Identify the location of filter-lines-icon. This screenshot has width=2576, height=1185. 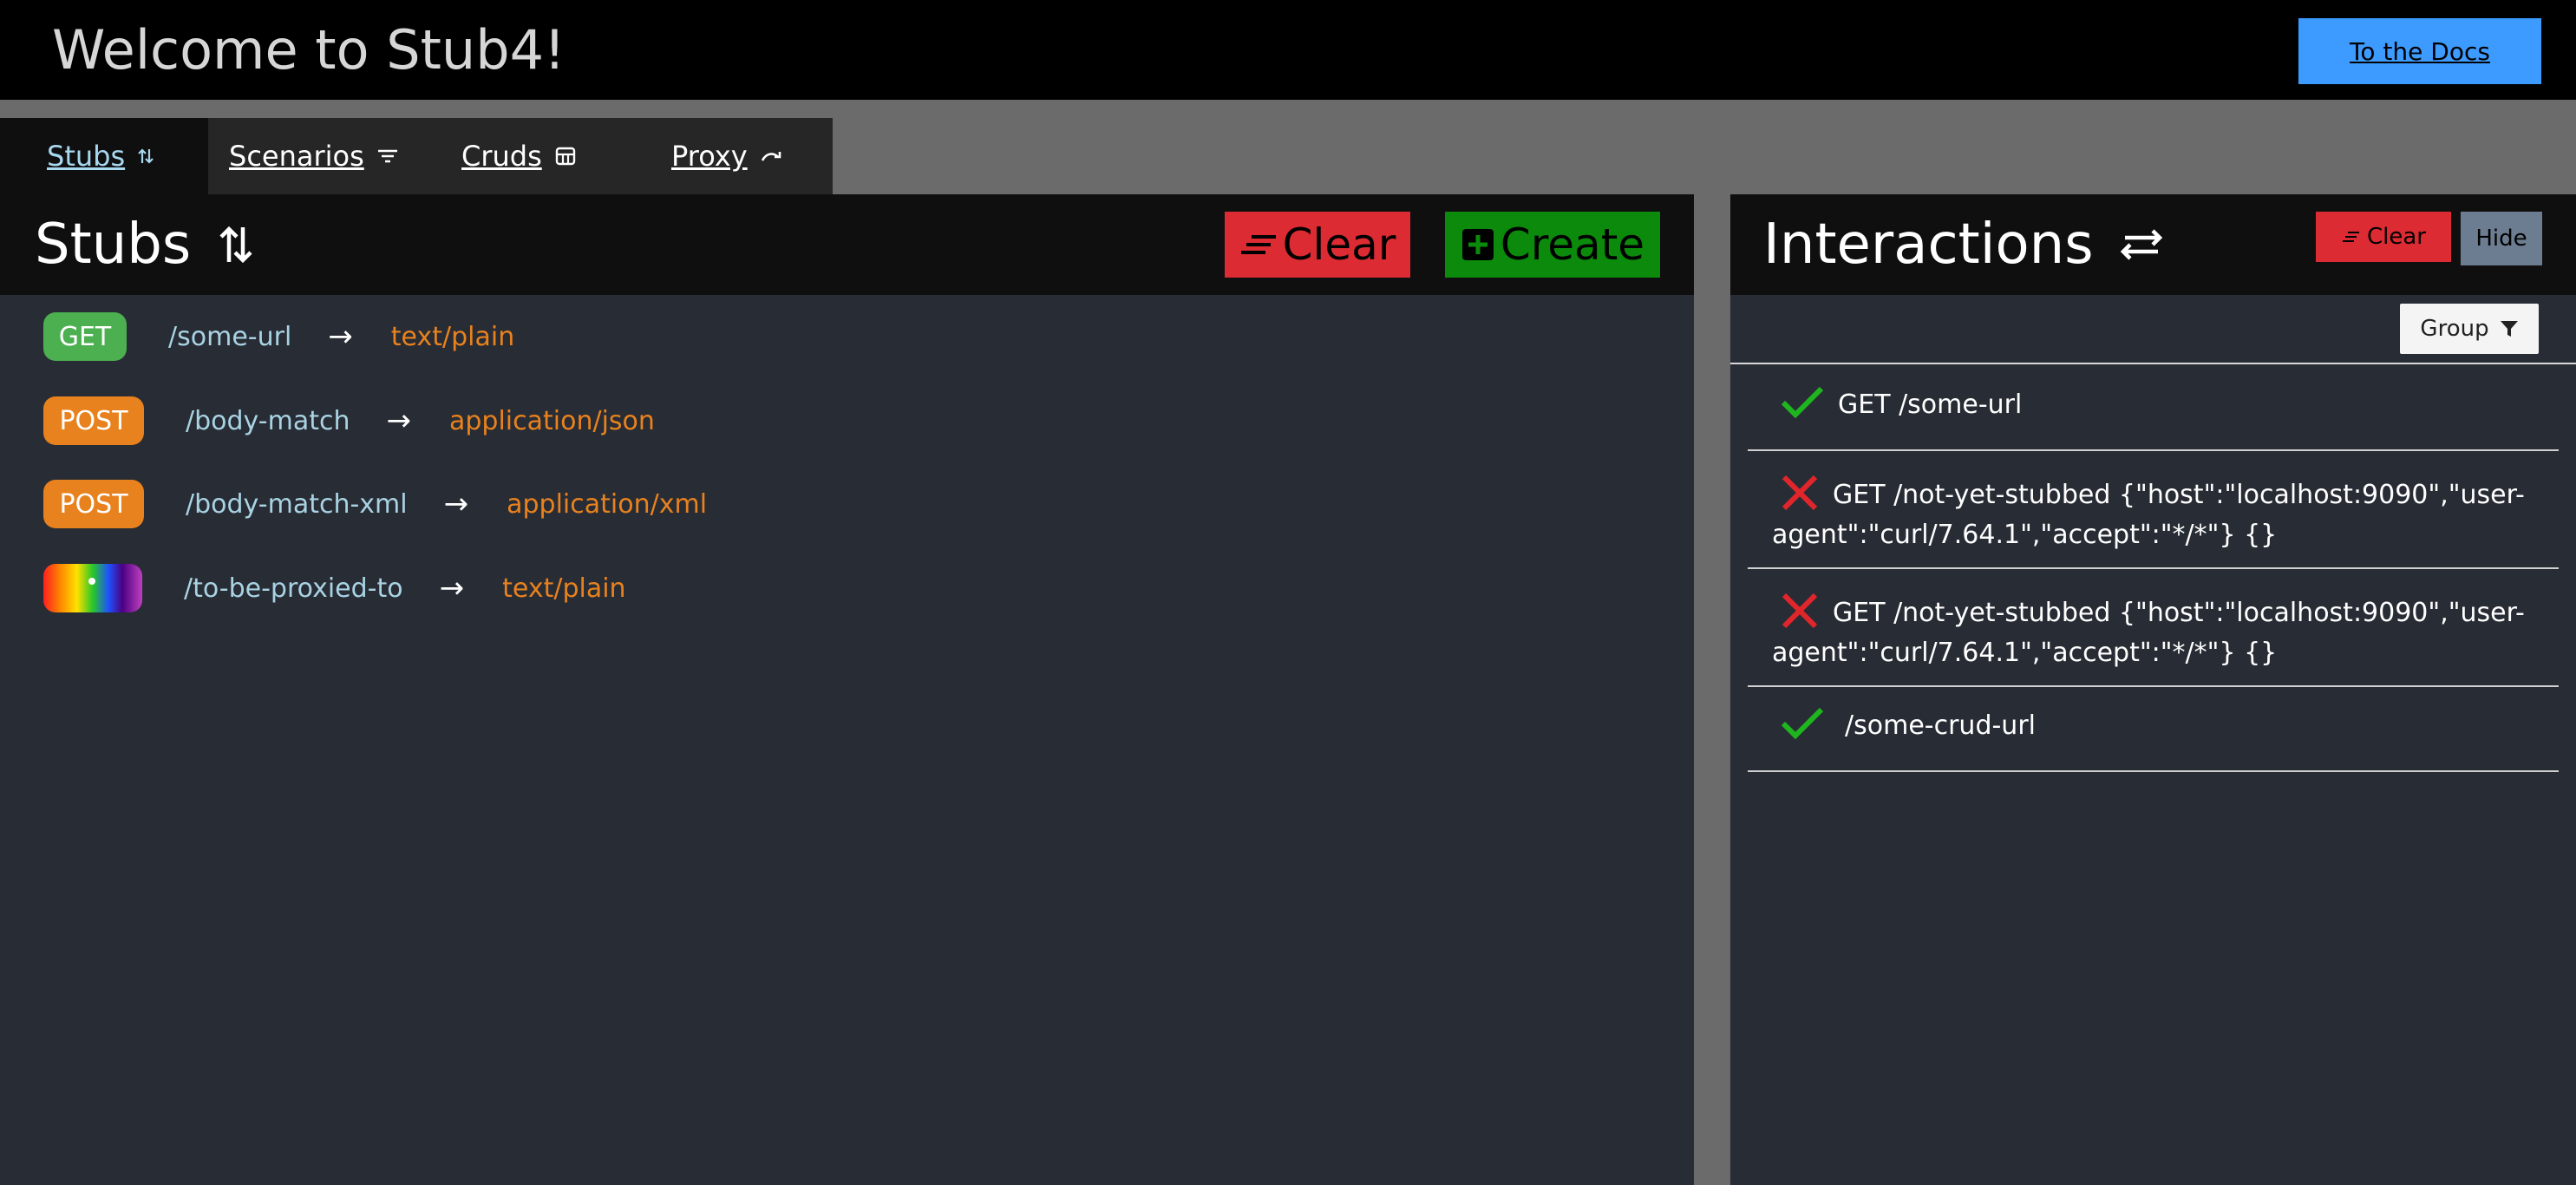
(387, 156).